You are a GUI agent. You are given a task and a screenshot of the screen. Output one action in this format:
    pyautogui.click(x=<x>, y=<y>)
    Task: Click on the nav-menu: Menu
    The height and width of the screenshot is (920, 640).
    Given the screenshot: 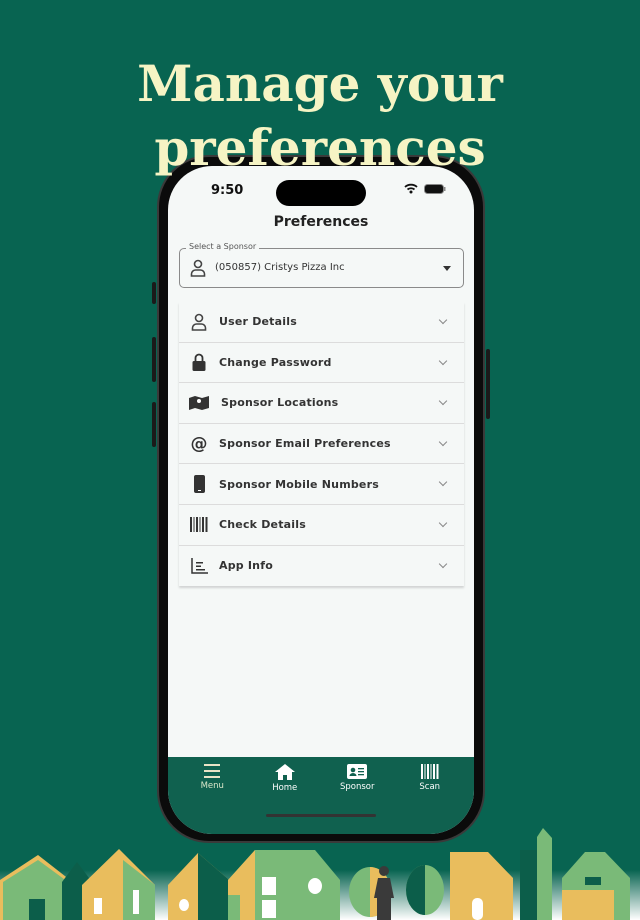 What is the action you would take?
    pyautogui.click(x=212, y=795)
    